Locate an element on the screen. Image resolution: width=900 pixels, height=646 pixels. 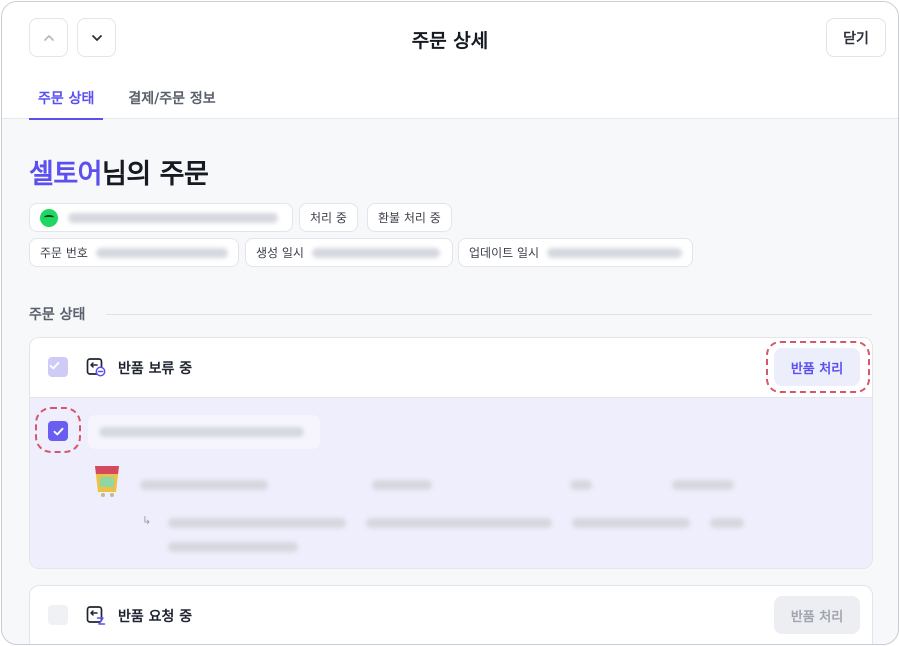
redacted-item-id is located at coordinates (201, 432).